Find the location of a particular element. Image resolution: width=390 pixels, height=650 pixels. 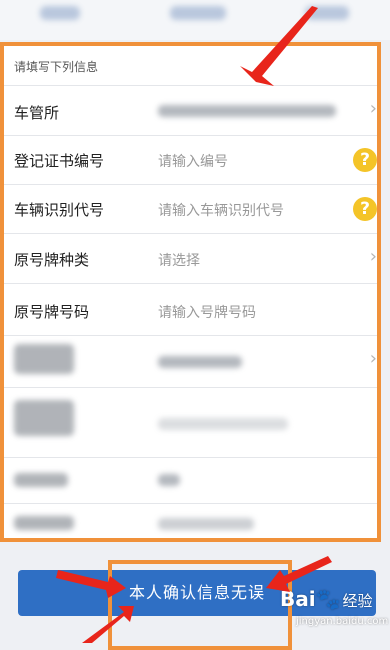

plate-type-select: 请选择 is located at coordinates (179, 260).